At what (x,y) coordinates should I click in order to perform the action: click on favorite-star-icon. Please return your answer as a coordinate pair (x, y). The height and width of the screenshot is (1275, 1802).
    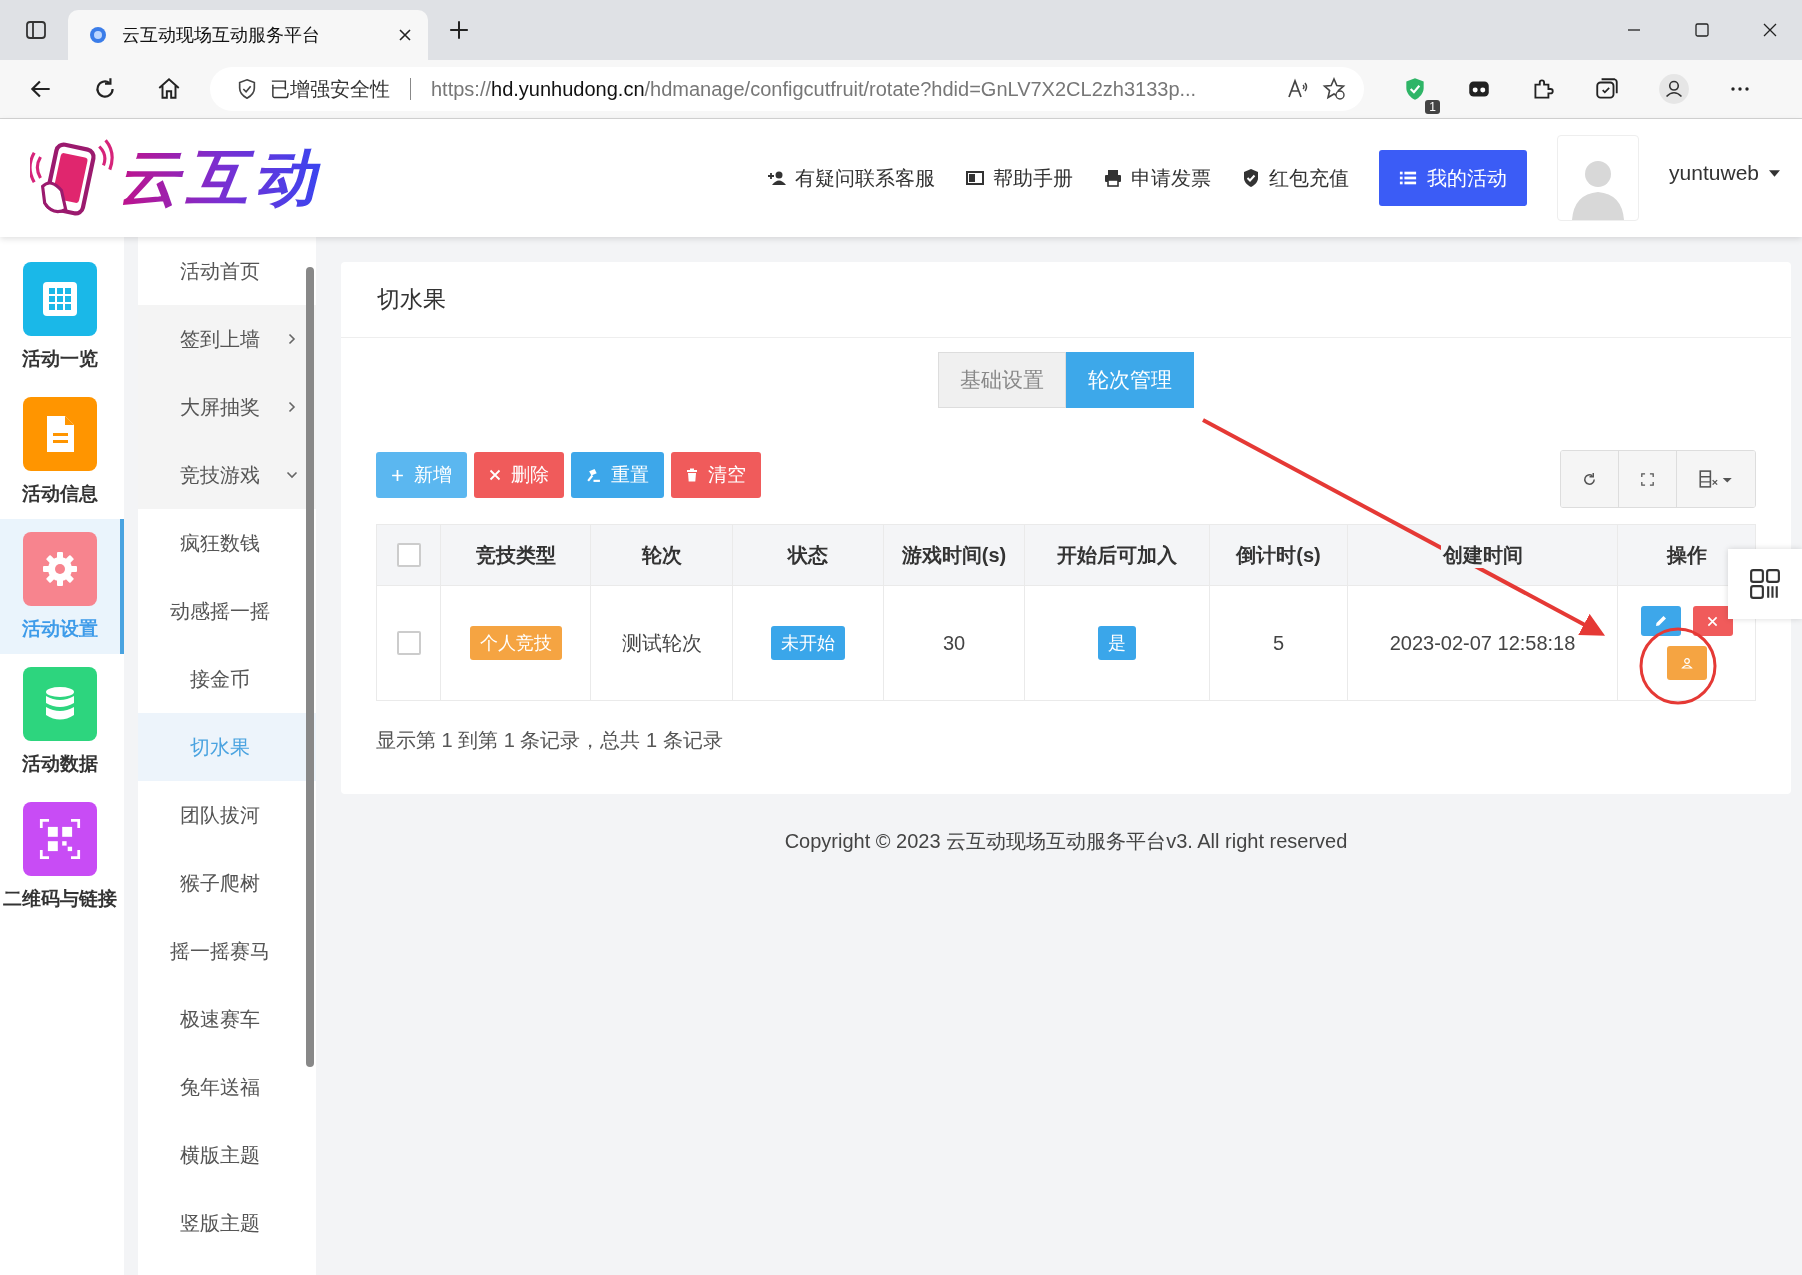
    Looking at the image, I should click on (1334, 89).